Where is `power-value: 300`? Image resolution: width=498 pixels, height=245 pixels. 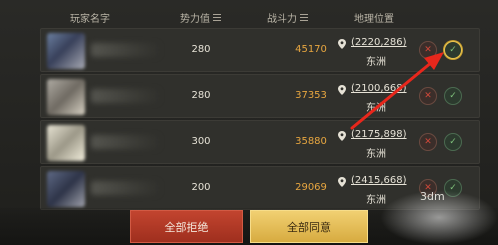
power-value: 300 is located at coordinates (201, 141).